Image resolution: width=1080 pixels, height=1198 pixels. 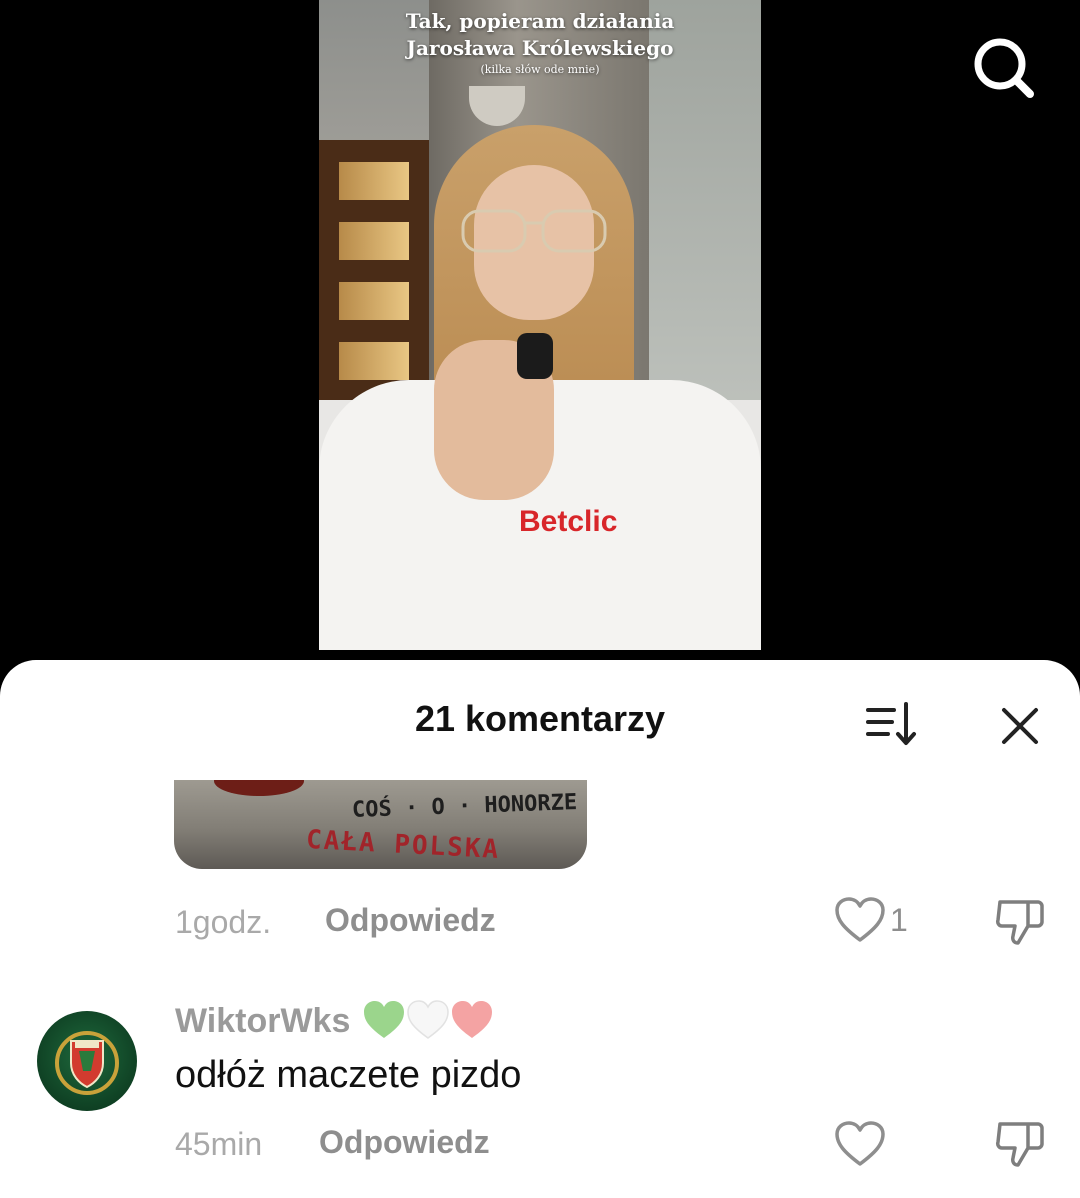 I want to click on video-caption-line2: Jarosława Królewskiego, so click(x=540, y=48).